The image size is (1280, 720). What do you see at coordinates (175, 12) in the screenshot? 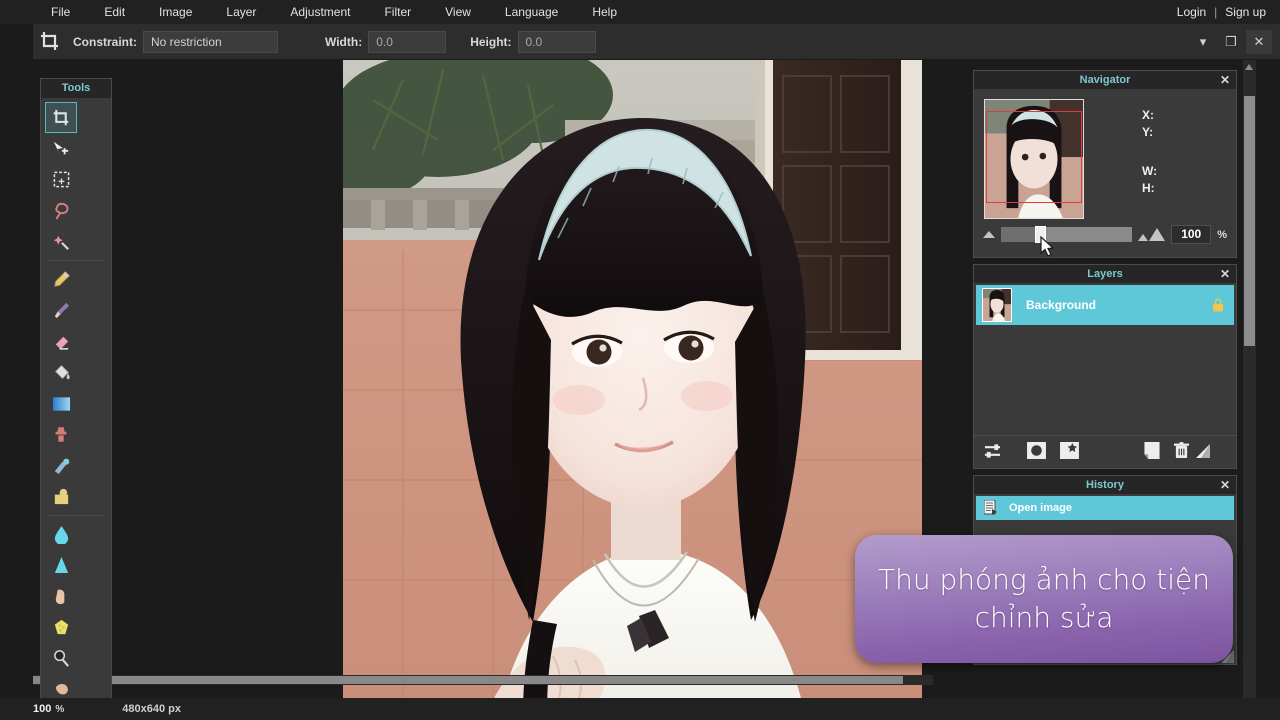
I see `menu-item-image: Image` at bounding box center [175, 12].